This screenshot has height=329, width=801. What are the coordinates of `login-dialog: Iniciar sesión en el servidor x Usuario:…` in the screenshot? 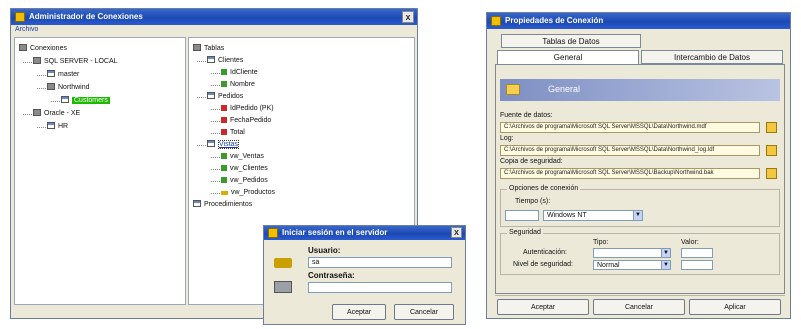 It's located at (364, 275).